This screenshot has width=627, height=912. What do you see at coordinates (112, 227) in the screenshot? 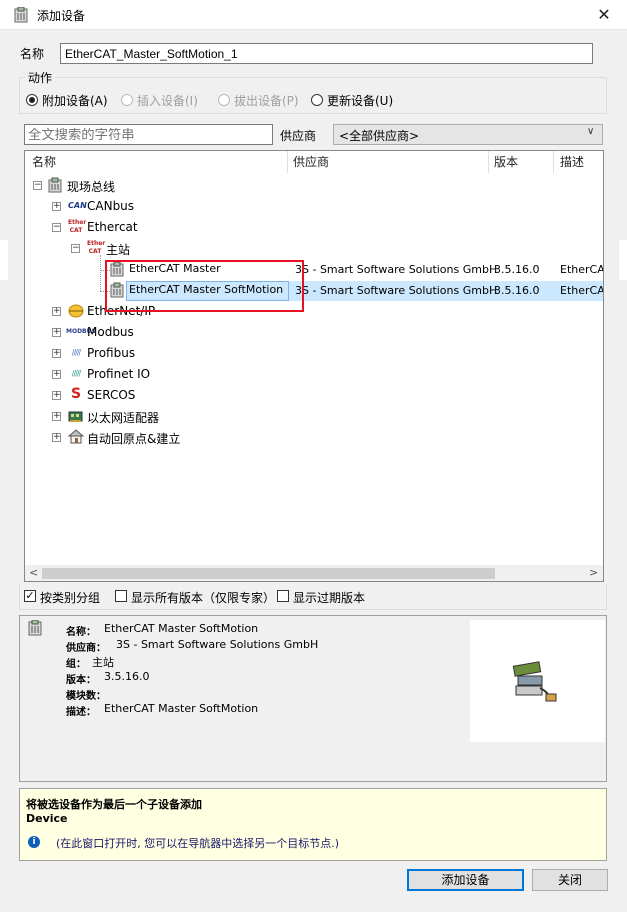
I see `tree-item-ethercat: Ethercat` at bounding box center [112, 227].